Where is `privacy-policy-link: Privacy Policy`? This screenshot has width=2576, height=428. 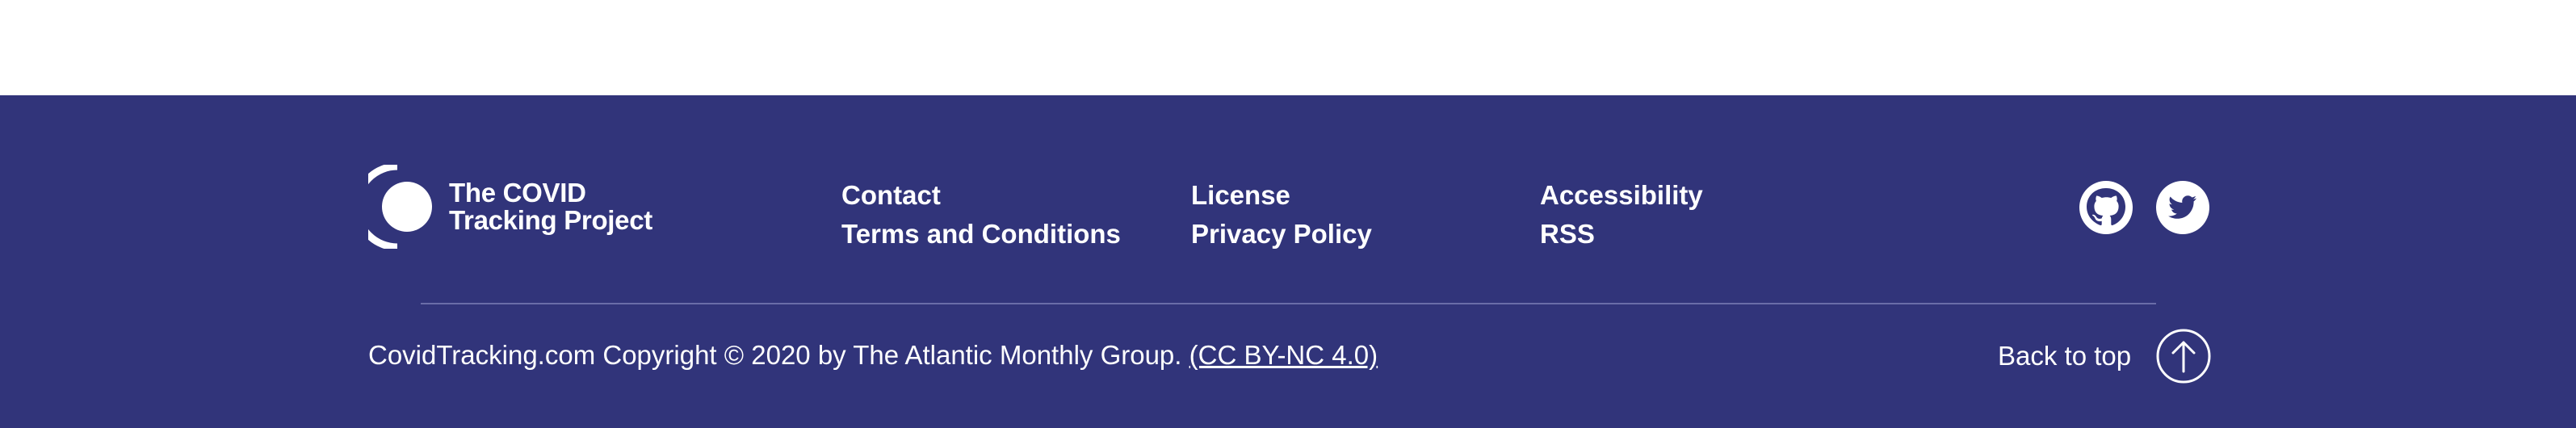 privacy-policy-link: Privacy Policy is located at coordinates (1281, 235).